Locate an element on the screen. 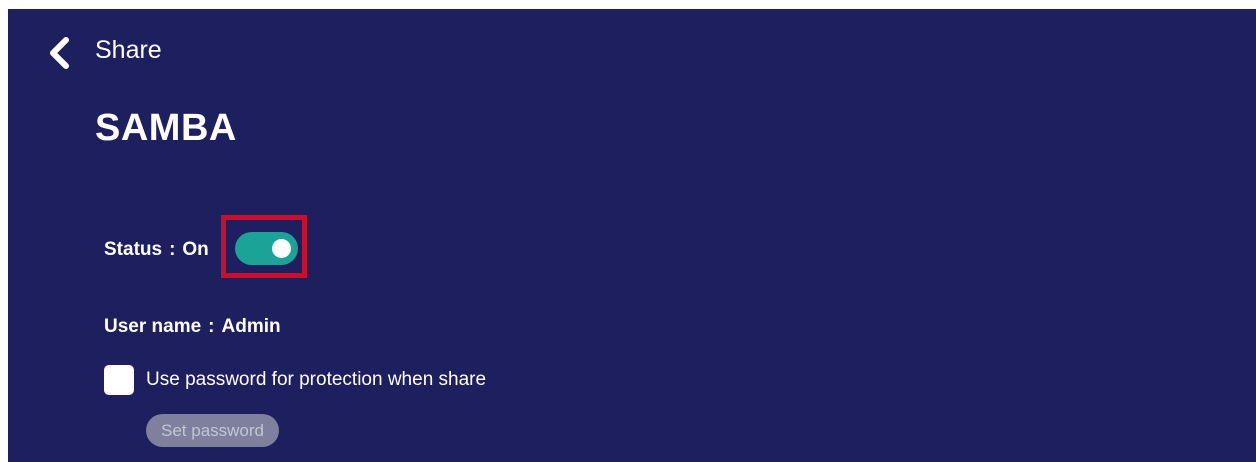 This screenshot has width=1256, height=462. password-protection-label: Use password for protection when share is located at coordinates (316, 379).